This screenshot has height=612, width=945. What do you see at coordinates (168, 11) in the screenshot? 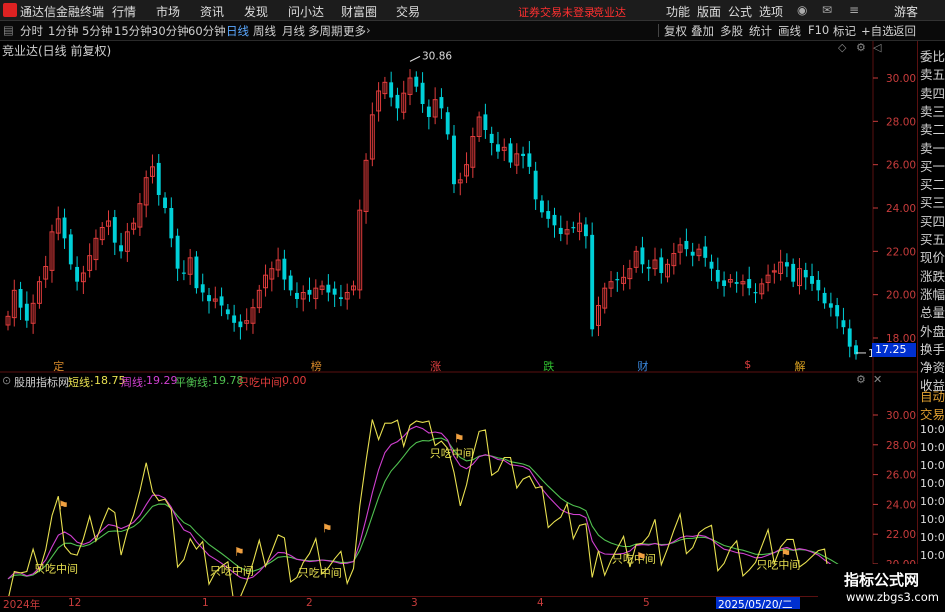
I see `menu-shichang: 市场` at bounding box center [168, 11].